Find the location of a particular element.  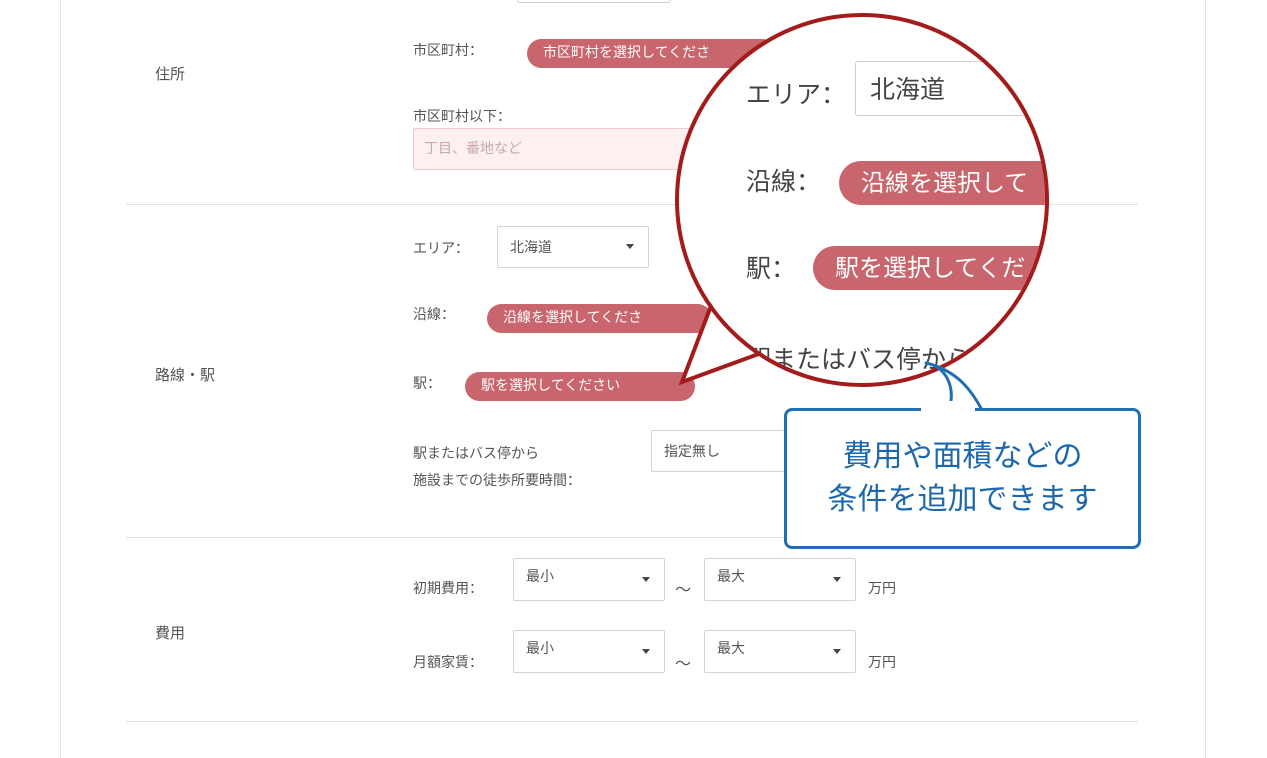

zoom-line-label: 沿線： is located at coordinates (784, 181).